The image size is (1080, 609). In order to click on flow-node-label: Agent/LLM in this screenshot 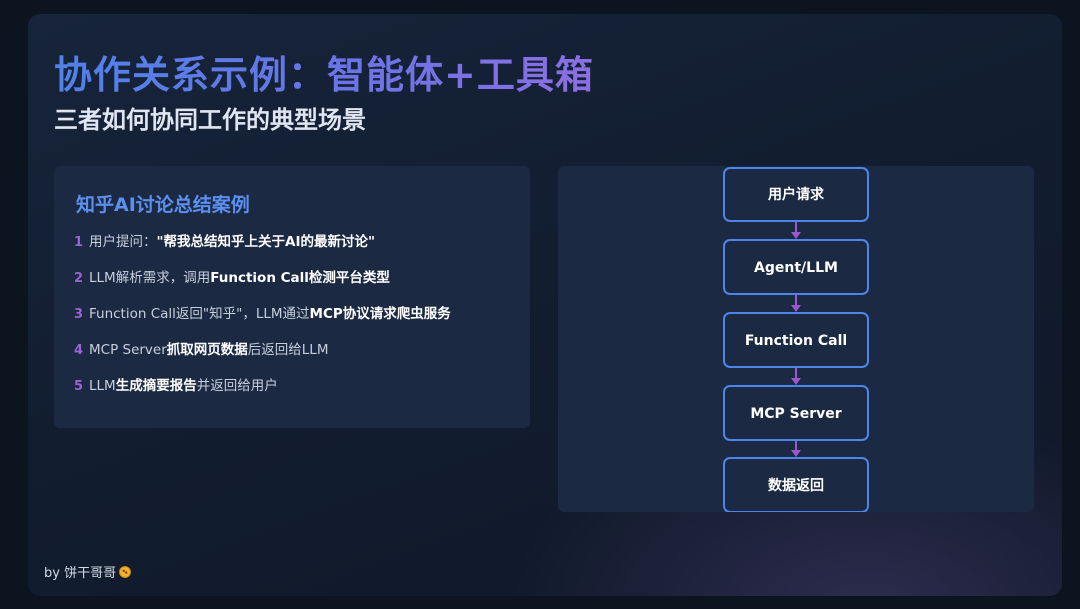, I will do `click(796, 268)`.